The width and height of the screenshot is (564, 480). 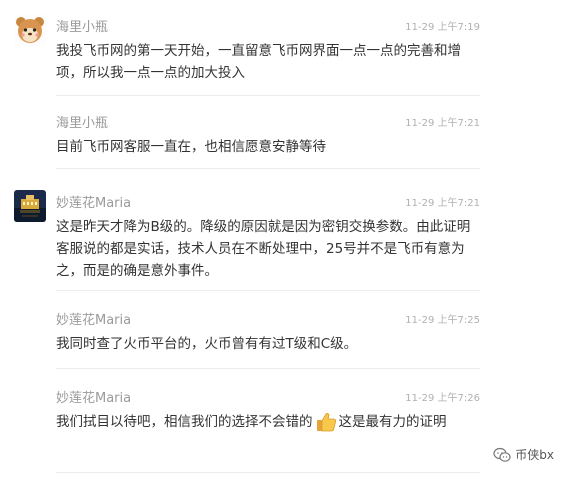 What do you see at coordinates (207, 344) in the screenshot?
I see `comment-text: 我同时查了火币平台的，火币曾有有过T级和C级。` at bounding box center [207, 344].